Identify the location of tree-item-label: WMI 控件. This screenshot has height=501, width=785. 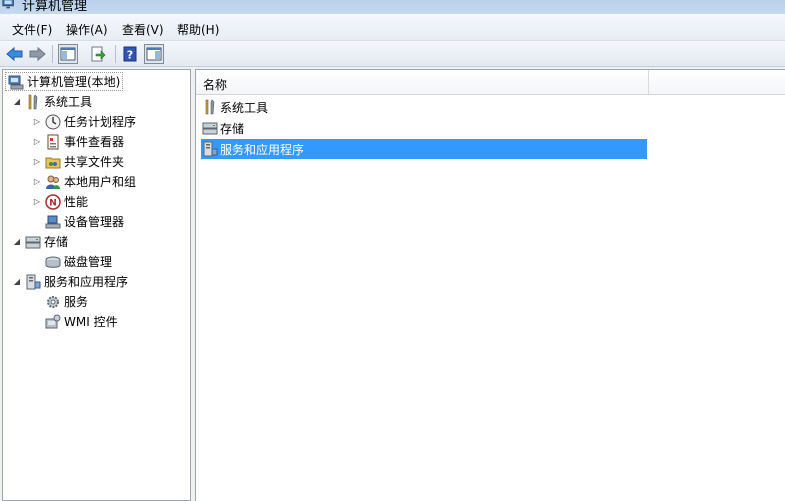
(91, 322).